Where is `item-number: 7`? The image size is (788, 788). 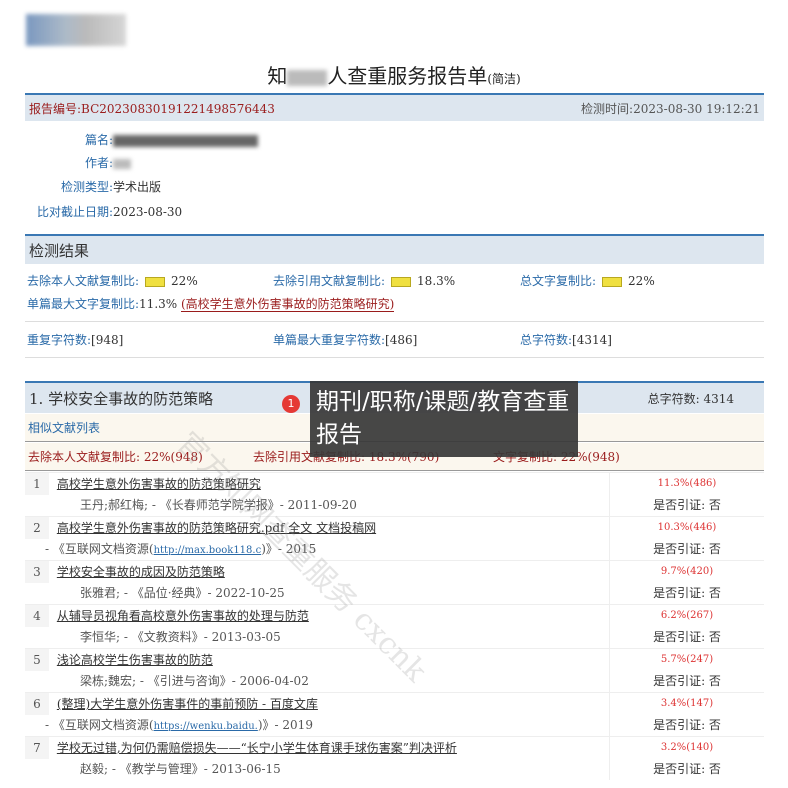 item-number: 7 is located at coordinates (37, 748).